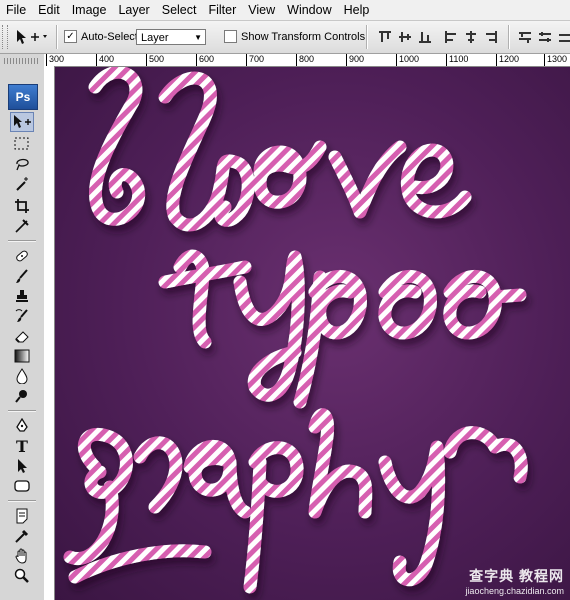 This screenshot has width=570, height=600. Describe the element at coordinates (457, 60) in the screenshot. I see `ruler-tick: 1100` at that location.